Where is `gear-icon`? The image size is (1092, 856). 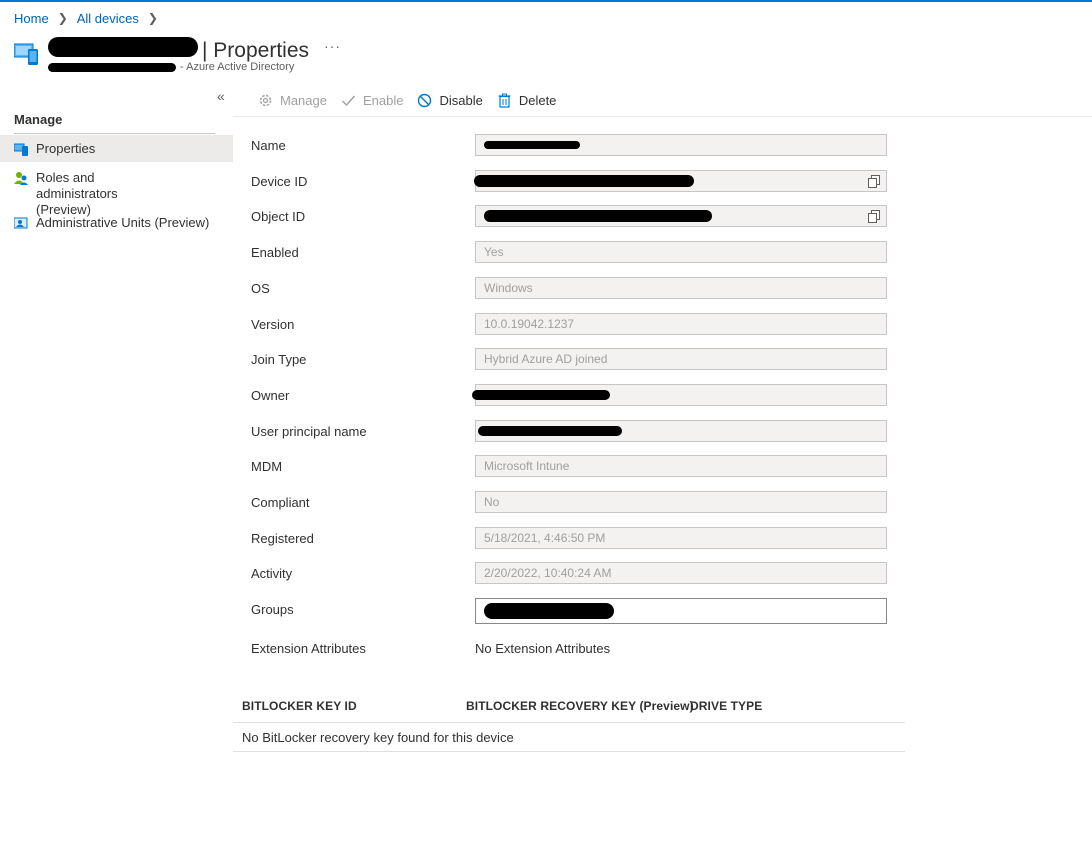 gear-icon is located at coordinates (265, 100).